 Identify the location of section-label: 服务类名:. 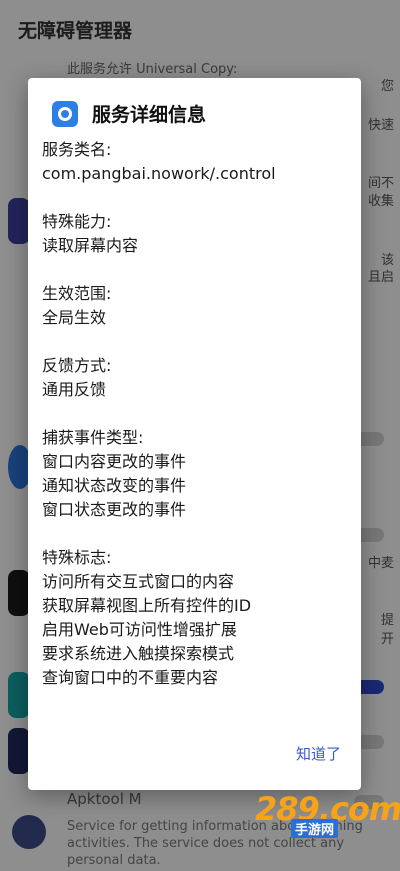
(77, 149).